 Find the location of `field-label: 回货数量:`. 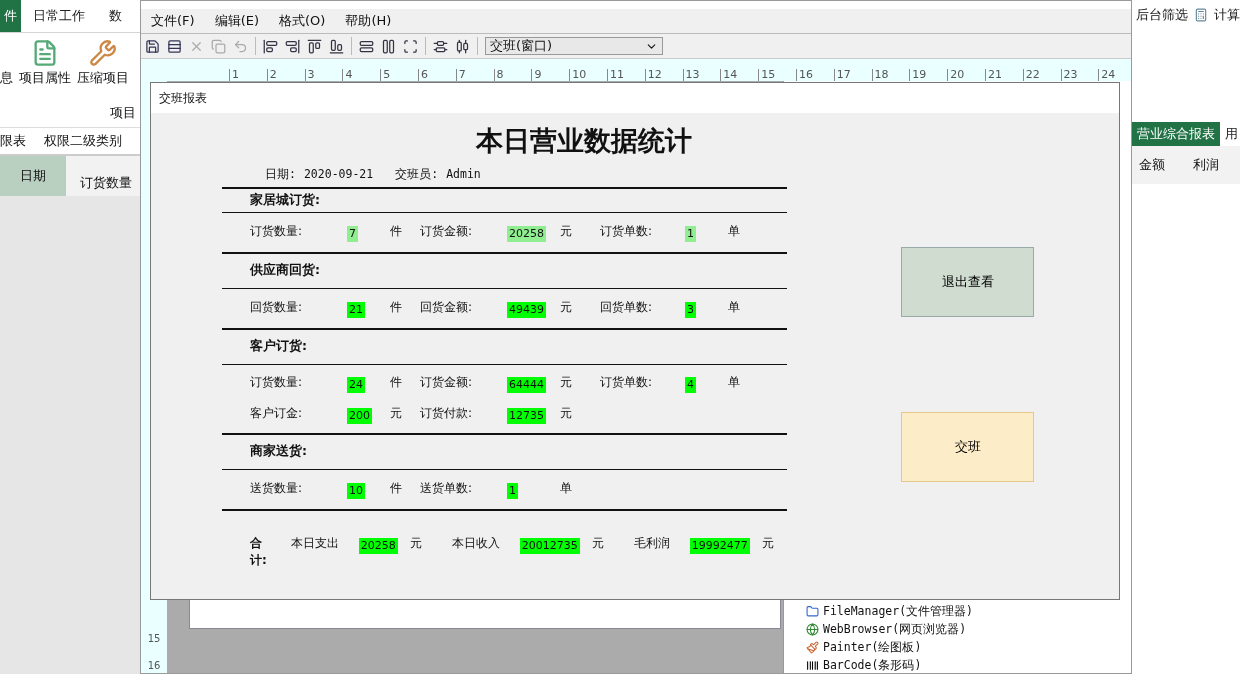

field-label: 回货数量: is located at coordinates (277, 307).